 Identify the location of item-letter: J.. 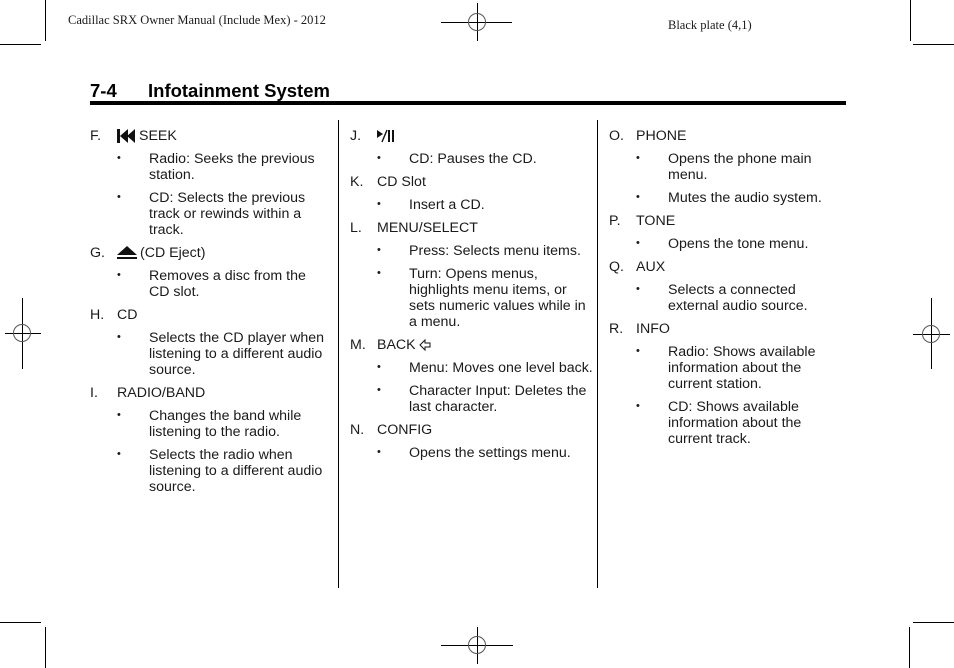
(356, 136).